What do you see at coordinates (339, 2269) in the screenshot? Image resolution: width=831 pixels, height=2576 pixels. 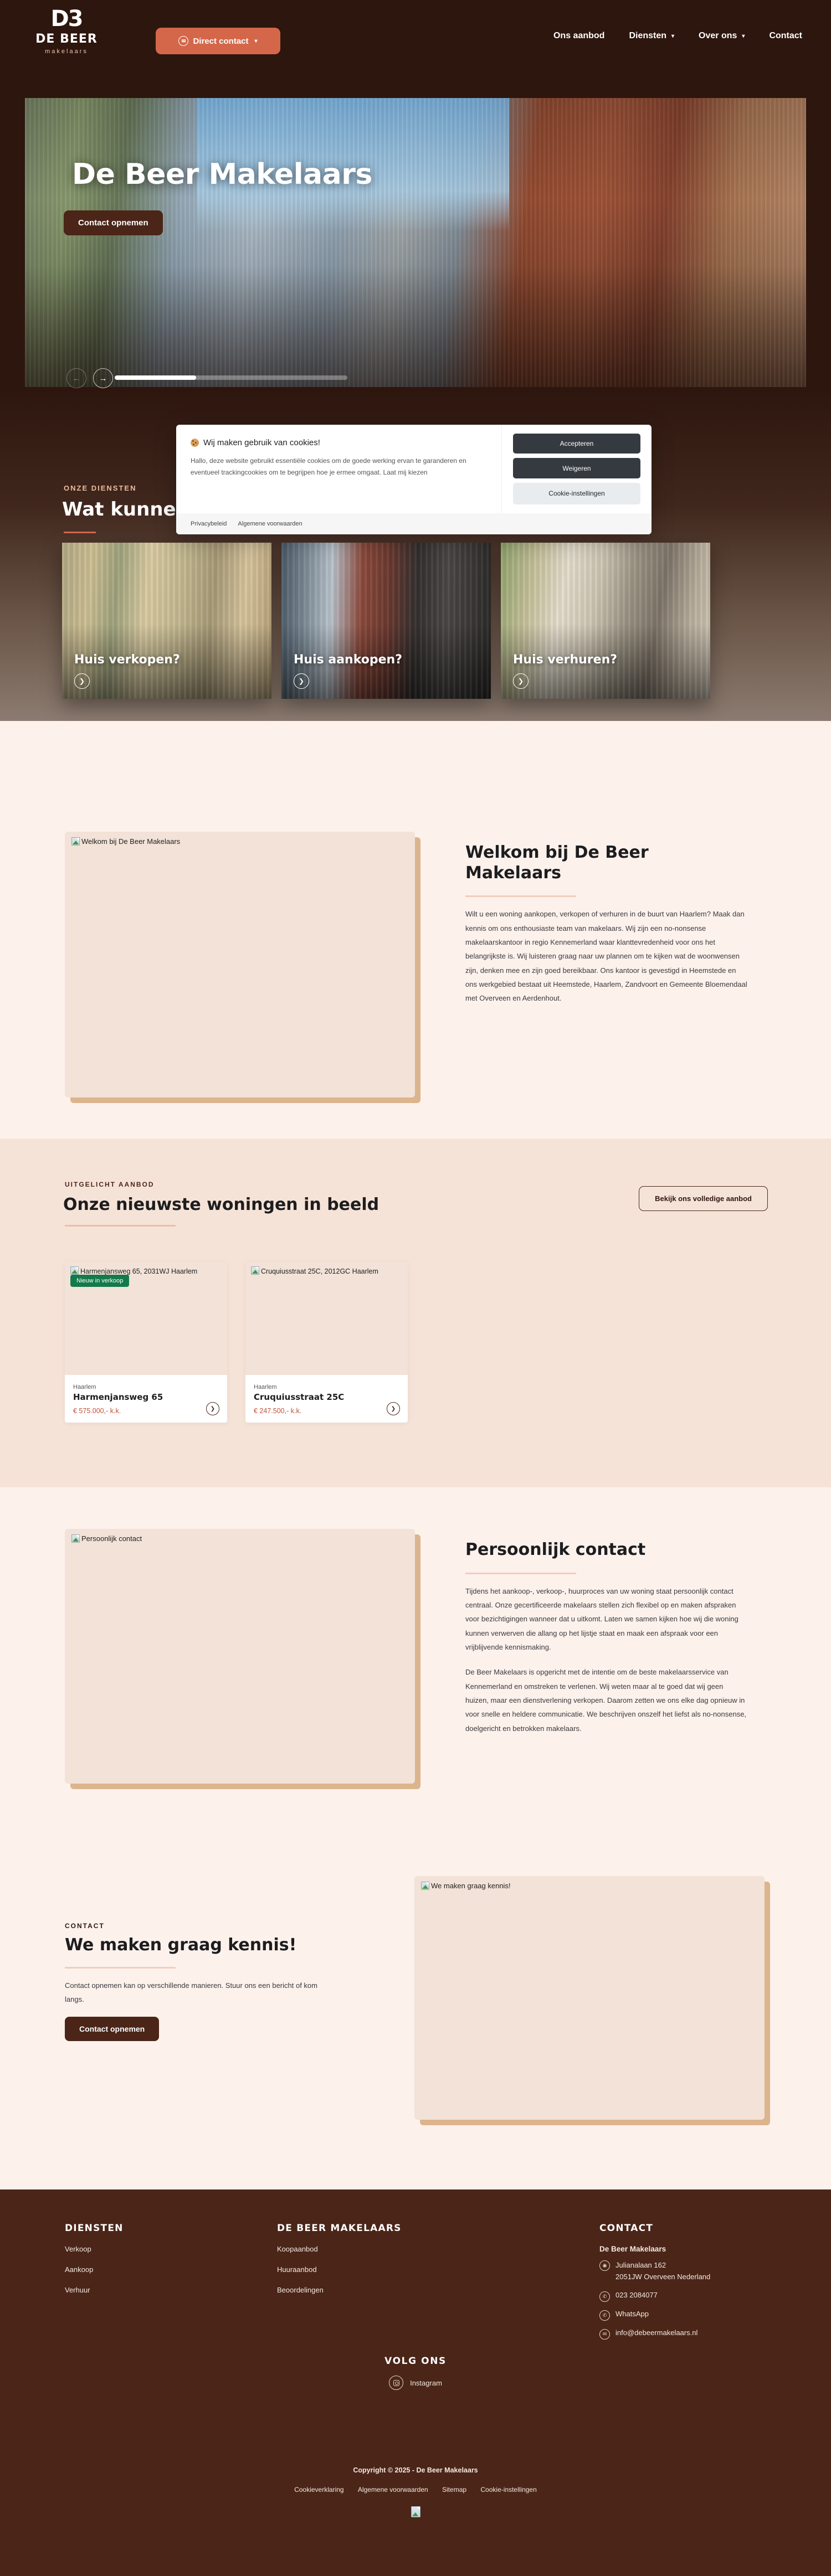 I see `footer-link-huuraanbod: Huuraanbod` at bounding box center [339, 2269].